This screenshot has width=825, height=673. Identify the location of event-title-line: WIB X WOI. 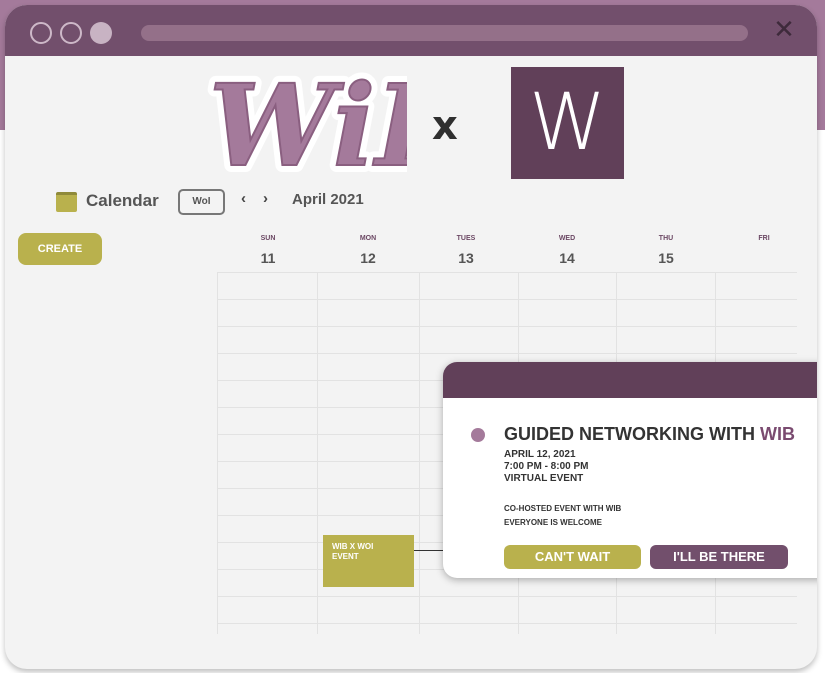
(353, 546).